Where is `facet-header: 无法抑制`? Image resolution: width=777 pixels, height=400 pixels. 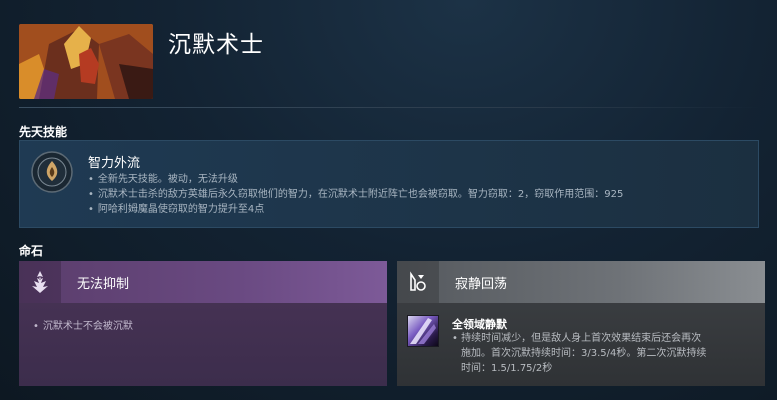
facet-header: 无法抑制 is located at coordinates (203, 282).